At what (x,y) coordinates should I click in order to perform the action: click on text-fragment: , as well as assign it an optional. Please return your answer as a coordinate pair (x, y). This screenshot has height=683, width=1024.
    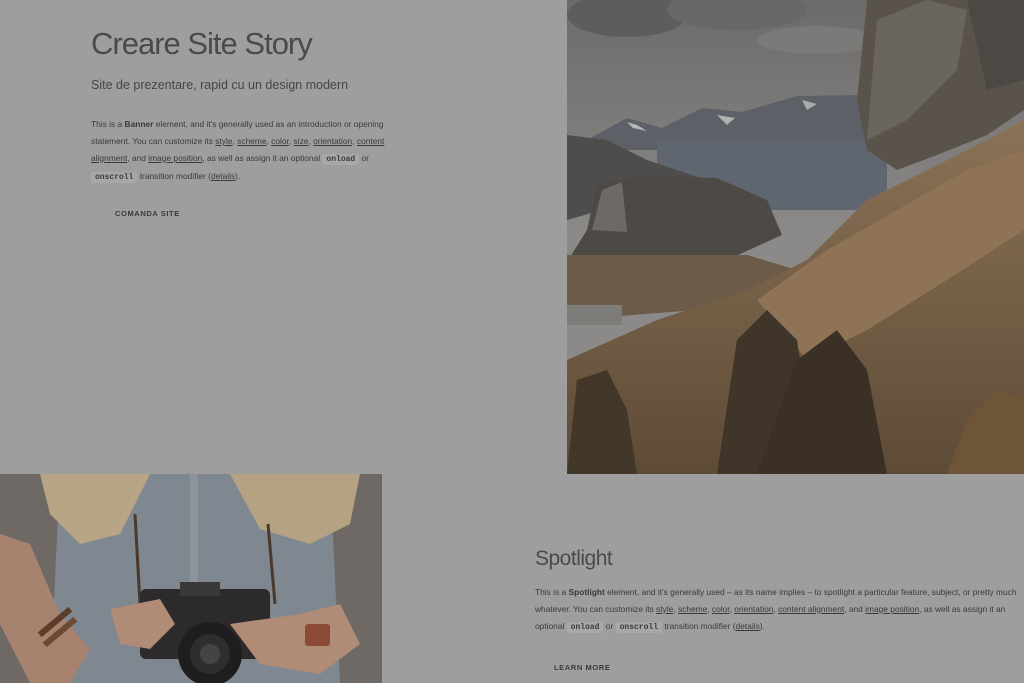
    Looking at the image, I should click on (262, 157).